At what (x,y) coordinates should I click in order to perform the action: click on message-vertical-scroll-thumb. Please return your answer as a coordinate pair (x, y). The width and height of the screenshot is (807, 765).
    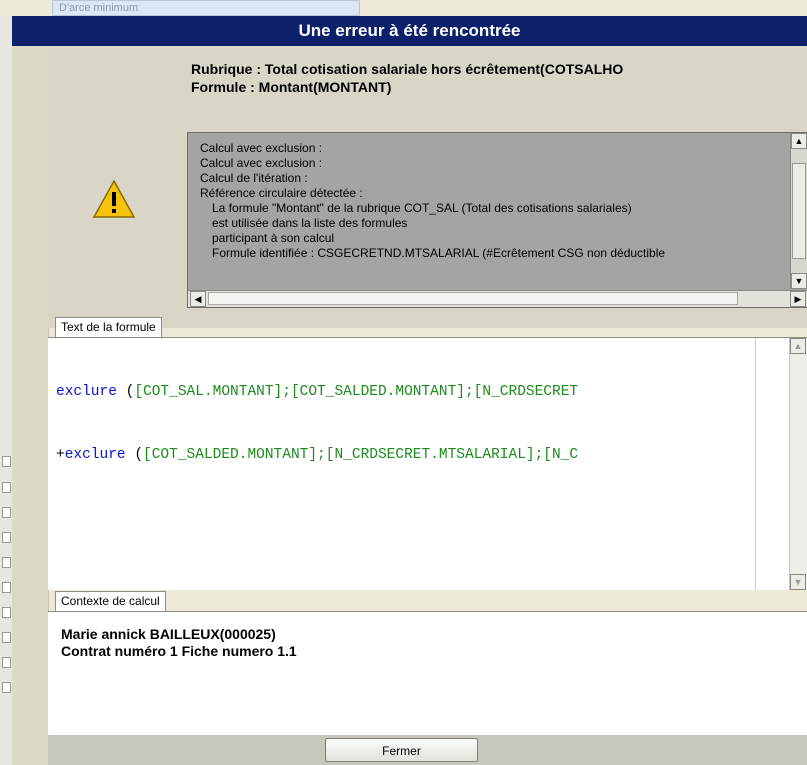
    Looking at the image, I should click on (799, 211).